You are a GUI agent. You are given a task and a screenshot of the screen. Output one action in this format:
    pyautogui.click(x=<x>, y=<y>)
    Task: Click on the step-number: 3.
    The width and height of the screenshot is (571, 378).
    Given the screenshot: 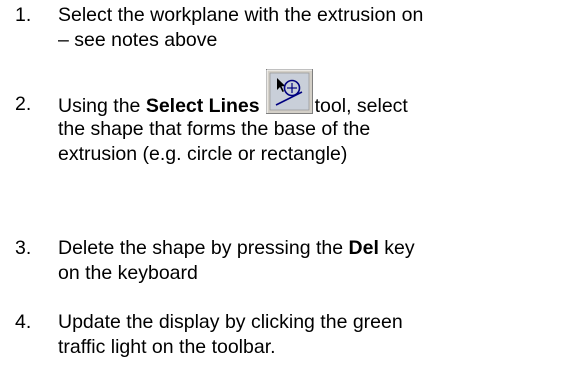 What is the action you would take?
    pyautogui.click(x=23, y=248)
    